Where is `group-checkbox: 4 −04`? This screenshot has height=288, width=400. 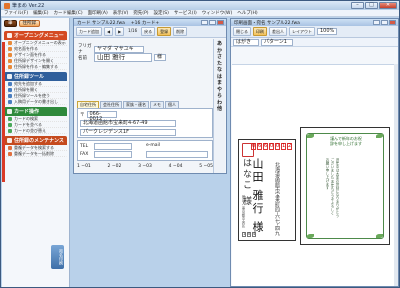
group-checkbox: 4 −04 is located at coordinates (176, 166).